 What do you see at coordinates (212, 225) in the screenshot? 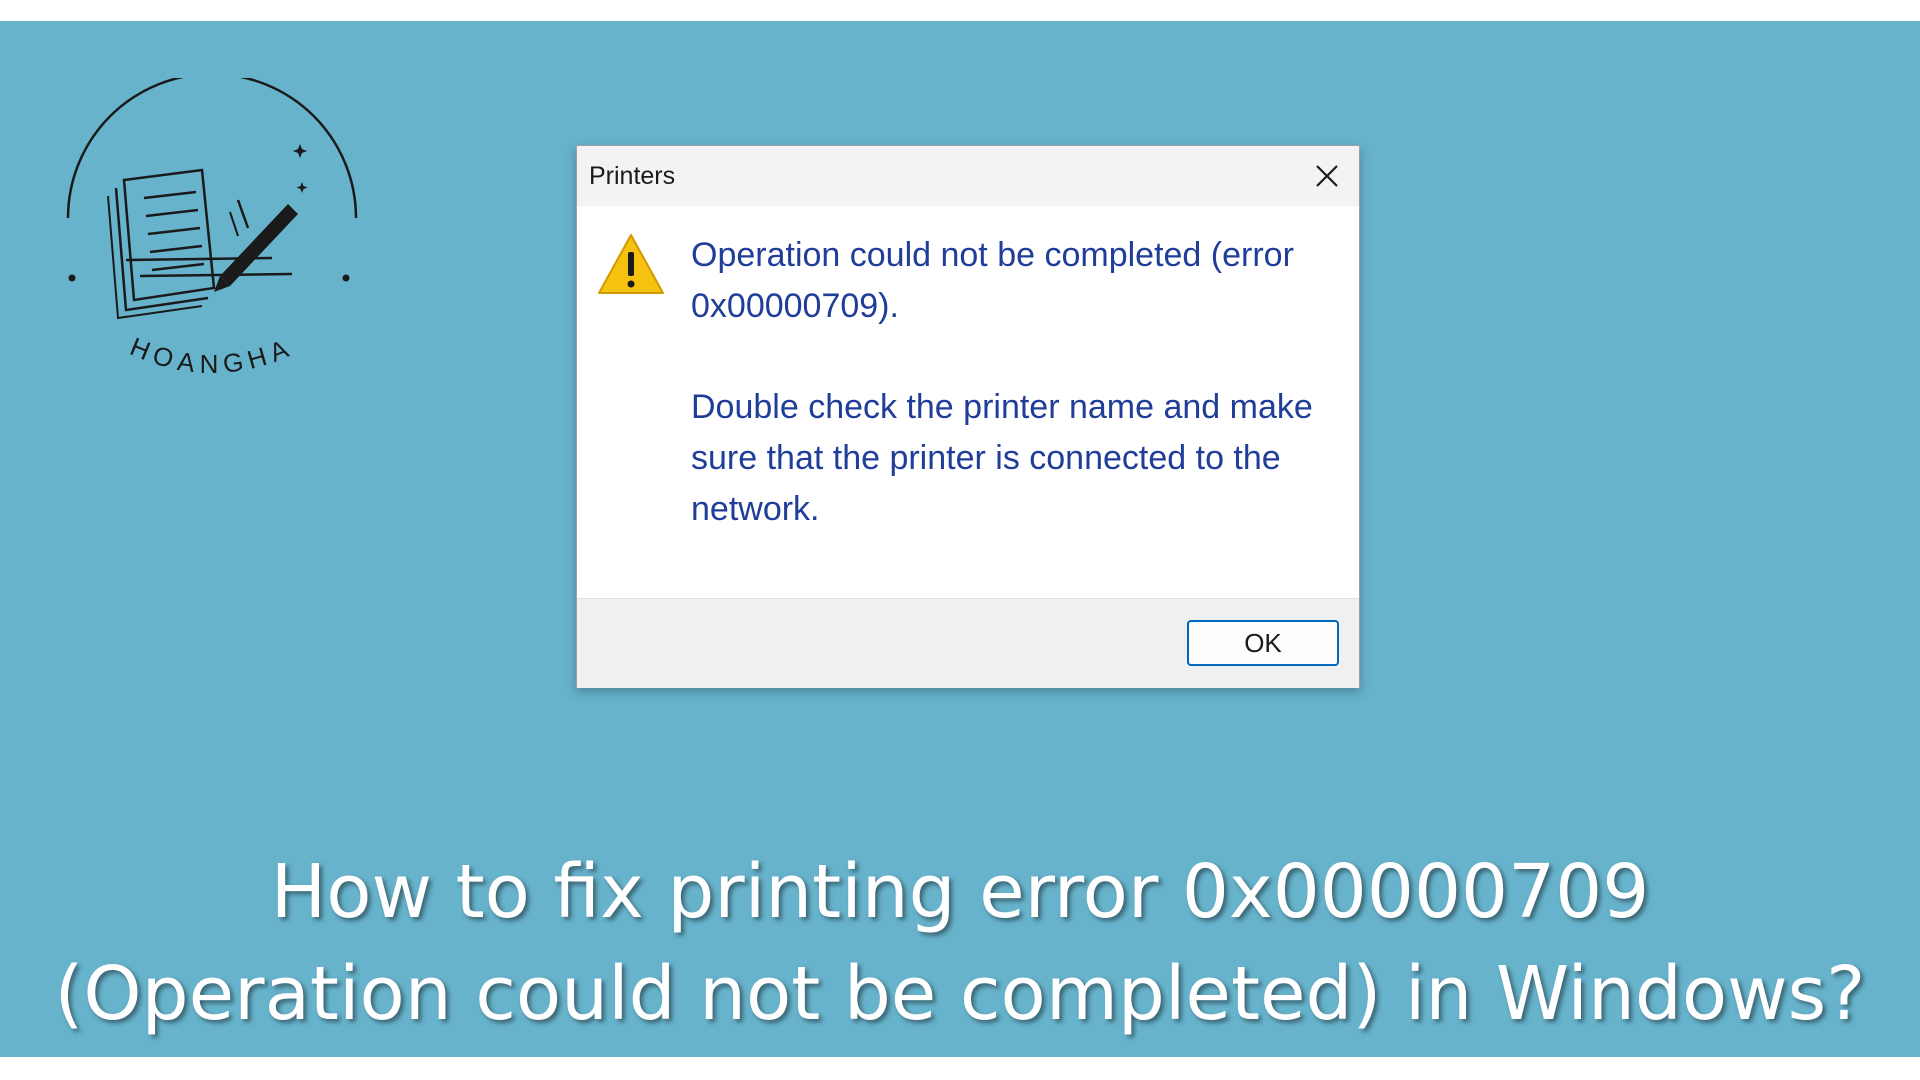
I see `notebook-pen-icon: HOANGHA` at bounding box center [212, 225].